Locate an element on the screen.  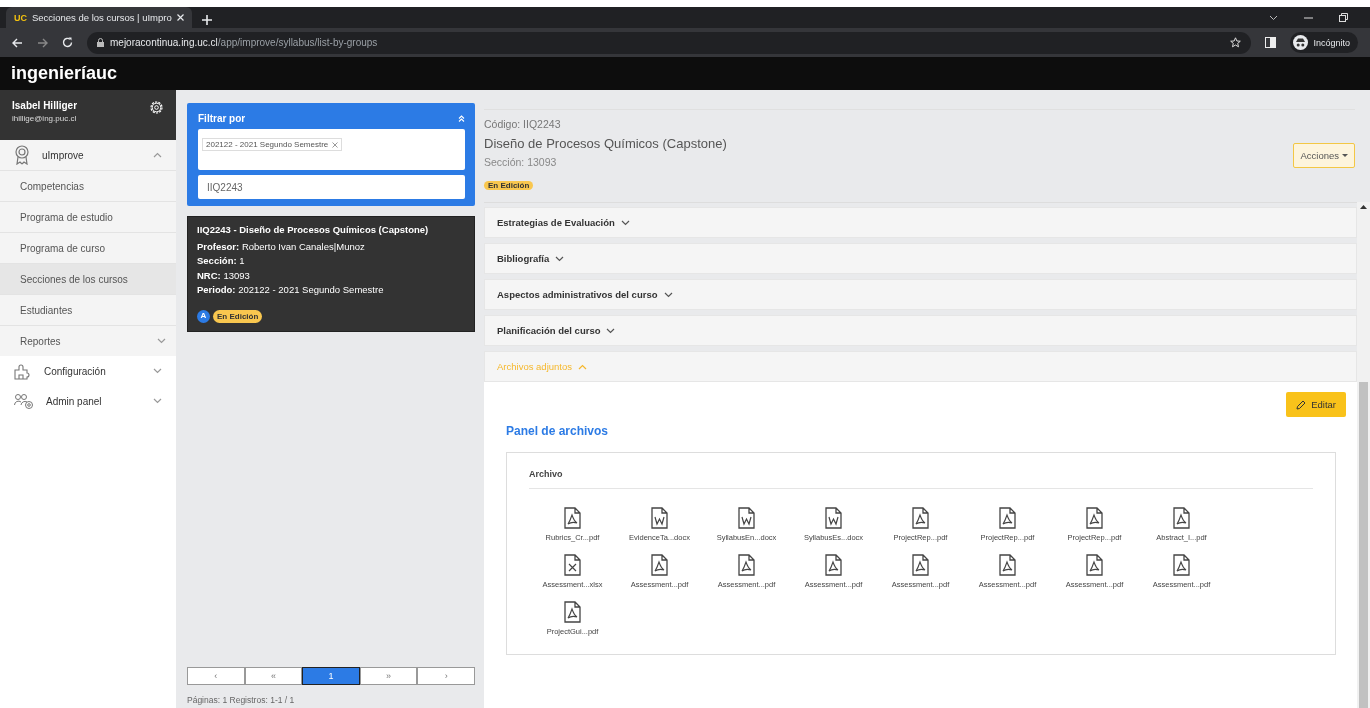
incognito-button: Incógnito is located at coordinates (1324, 42).